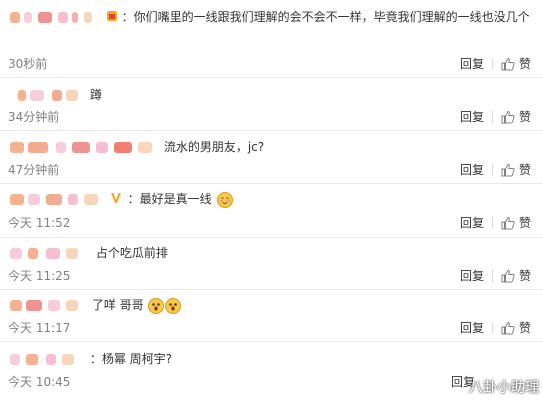 Image resolution: width=543 pixels, height=403 pixels. What do you see at coordinates (271, 316) in the screenshot?
I see `comment-item: 了咩 哥哥 今天 11:17 回复 赞` at bounding box center [271, 316].